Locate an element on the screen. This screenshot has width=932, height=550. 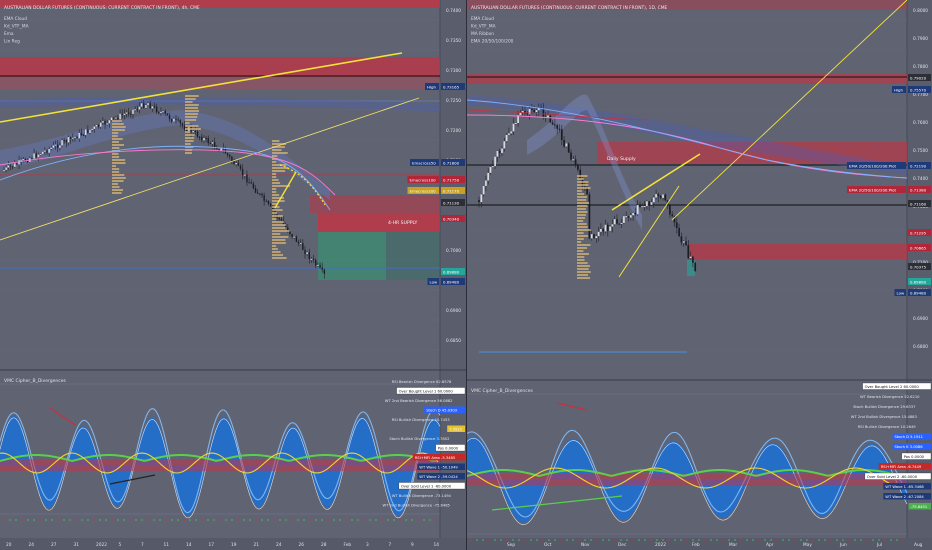
indicator-label: Lin Reg is located at coordinates (12, 42).